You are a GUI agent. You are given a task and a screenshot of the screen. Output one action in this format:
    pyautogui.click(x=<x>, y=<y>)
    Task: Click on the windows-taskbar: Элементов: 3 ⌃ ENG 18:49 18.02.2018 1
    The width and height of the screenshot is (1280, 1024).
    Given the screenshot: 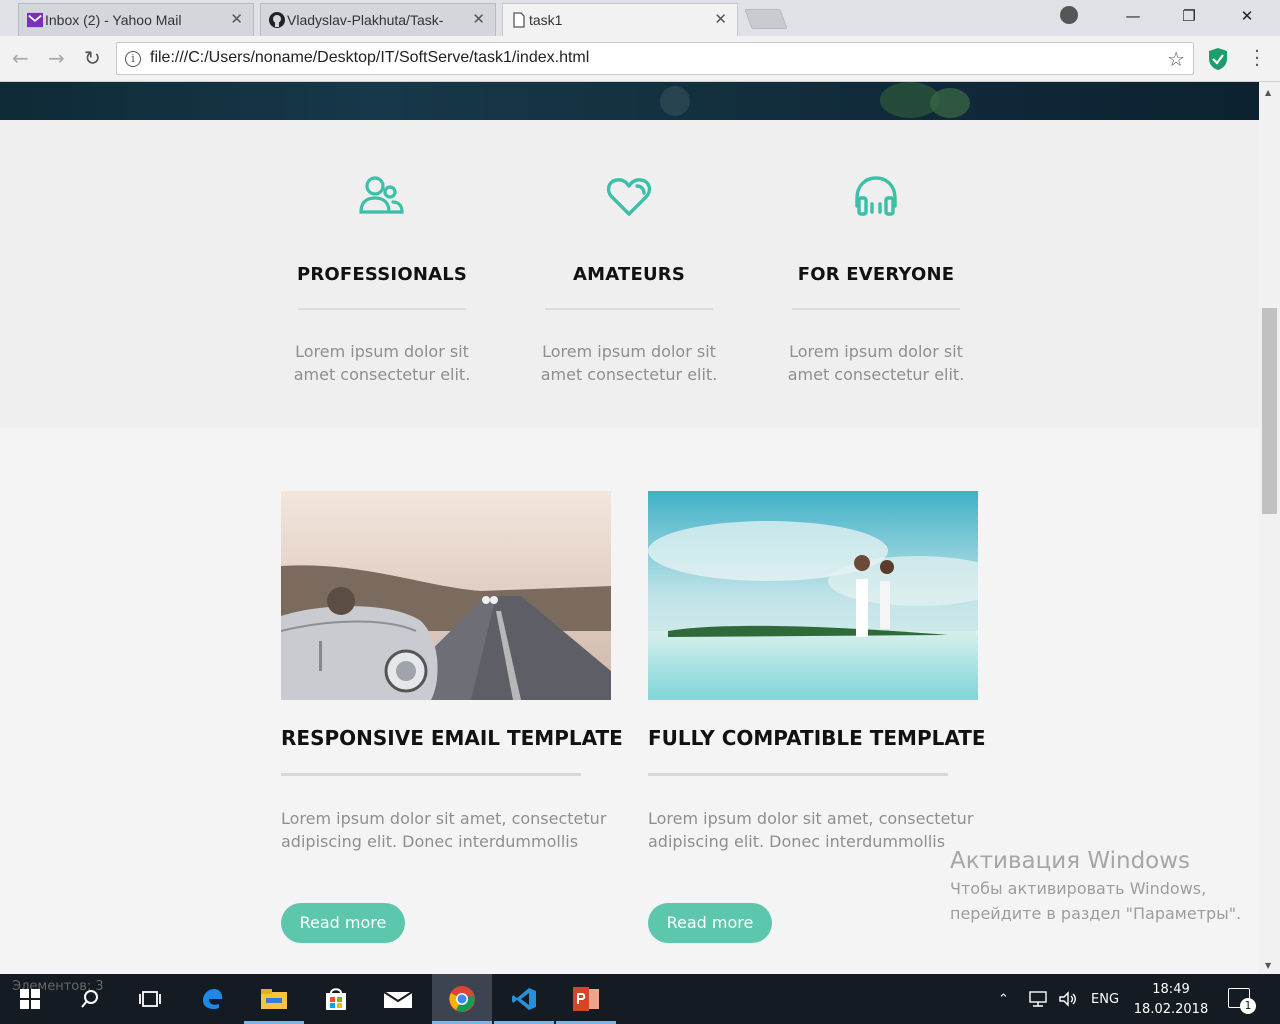 What is the action you would take?
    pyautogui.click(x=640, y=999)
    